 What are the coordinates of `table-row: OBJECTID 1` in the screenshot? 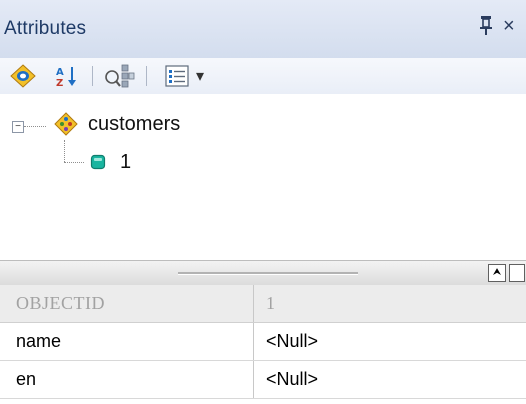 It's located at (263, 304).